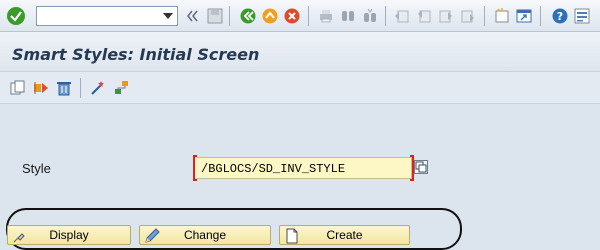 The image size is (600, 250). I want to click on change-button-label: Change, so click(205, 235).